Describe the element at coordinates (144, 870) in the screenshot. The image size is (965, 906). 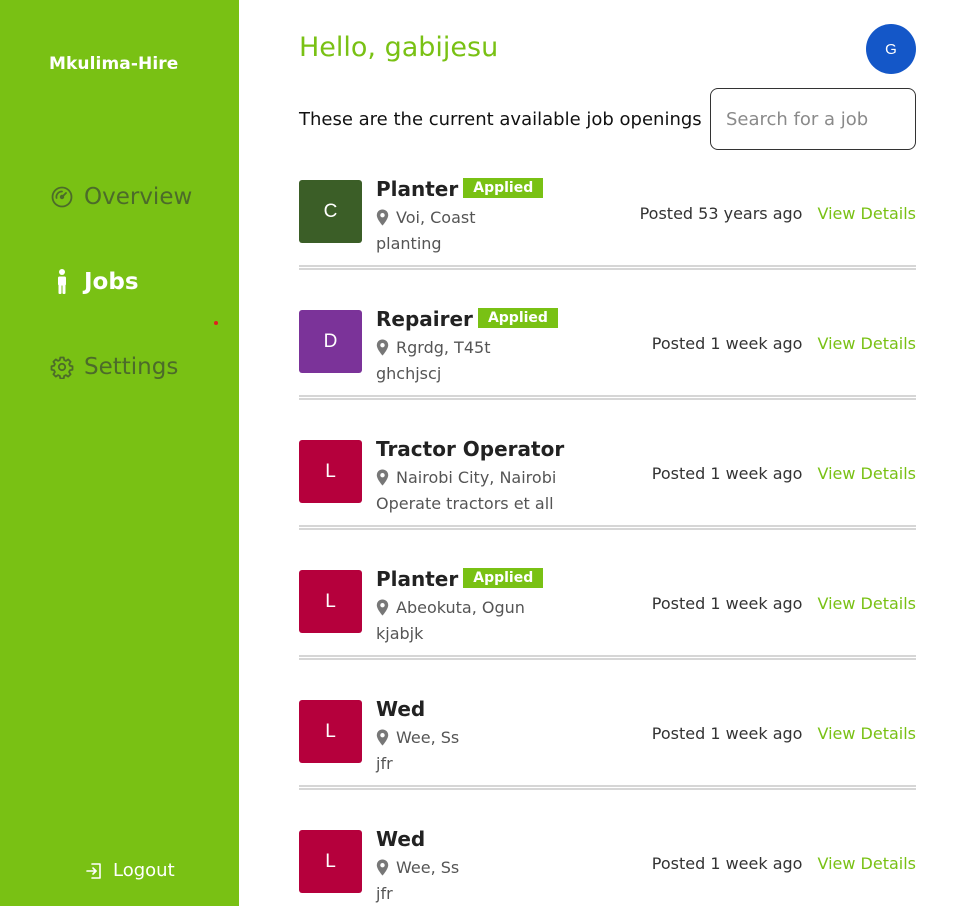
I see `logout-label: Logout` at that location.